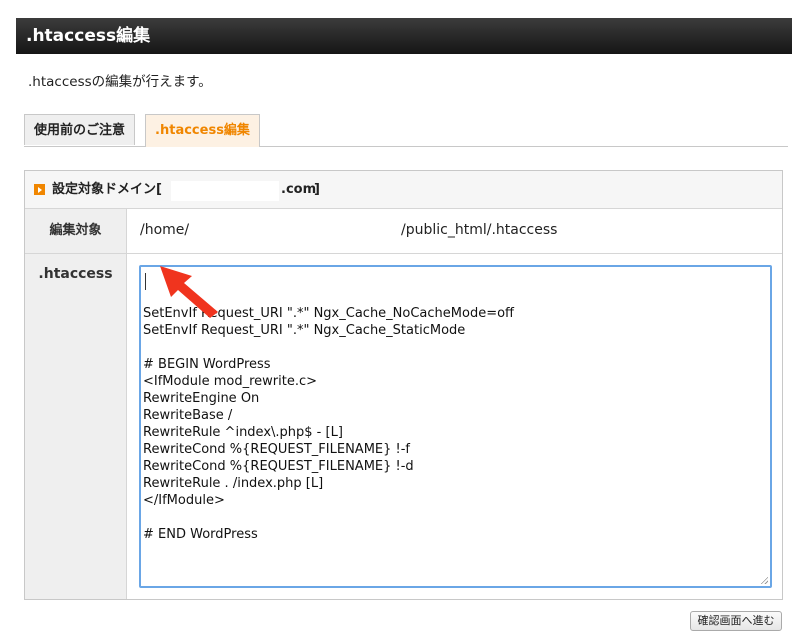 The height and width of the screenshot is (644, 800). What do you see at coordinates (736, 621) in the screenshot?
I see `confirm-button: 確認画面へ進む` at bounding box center [736, 621].